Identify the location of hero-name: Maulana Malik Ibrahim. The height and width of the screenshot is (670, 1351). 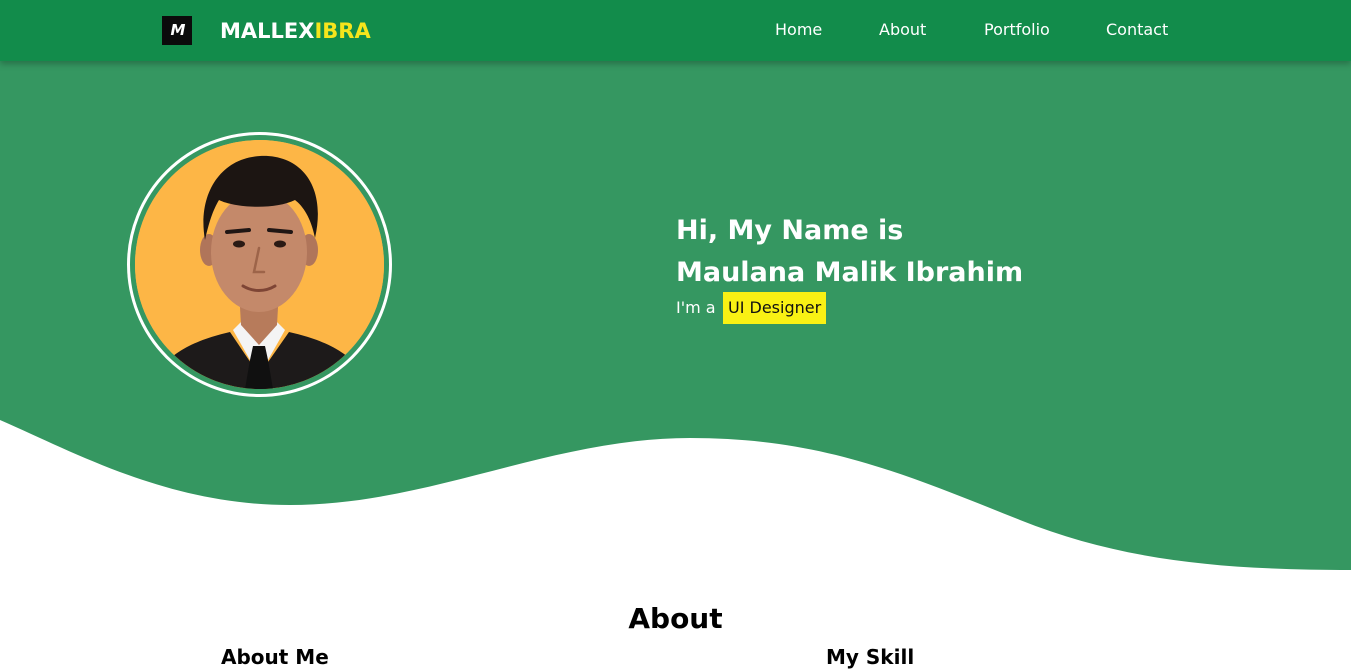
(850, 272).